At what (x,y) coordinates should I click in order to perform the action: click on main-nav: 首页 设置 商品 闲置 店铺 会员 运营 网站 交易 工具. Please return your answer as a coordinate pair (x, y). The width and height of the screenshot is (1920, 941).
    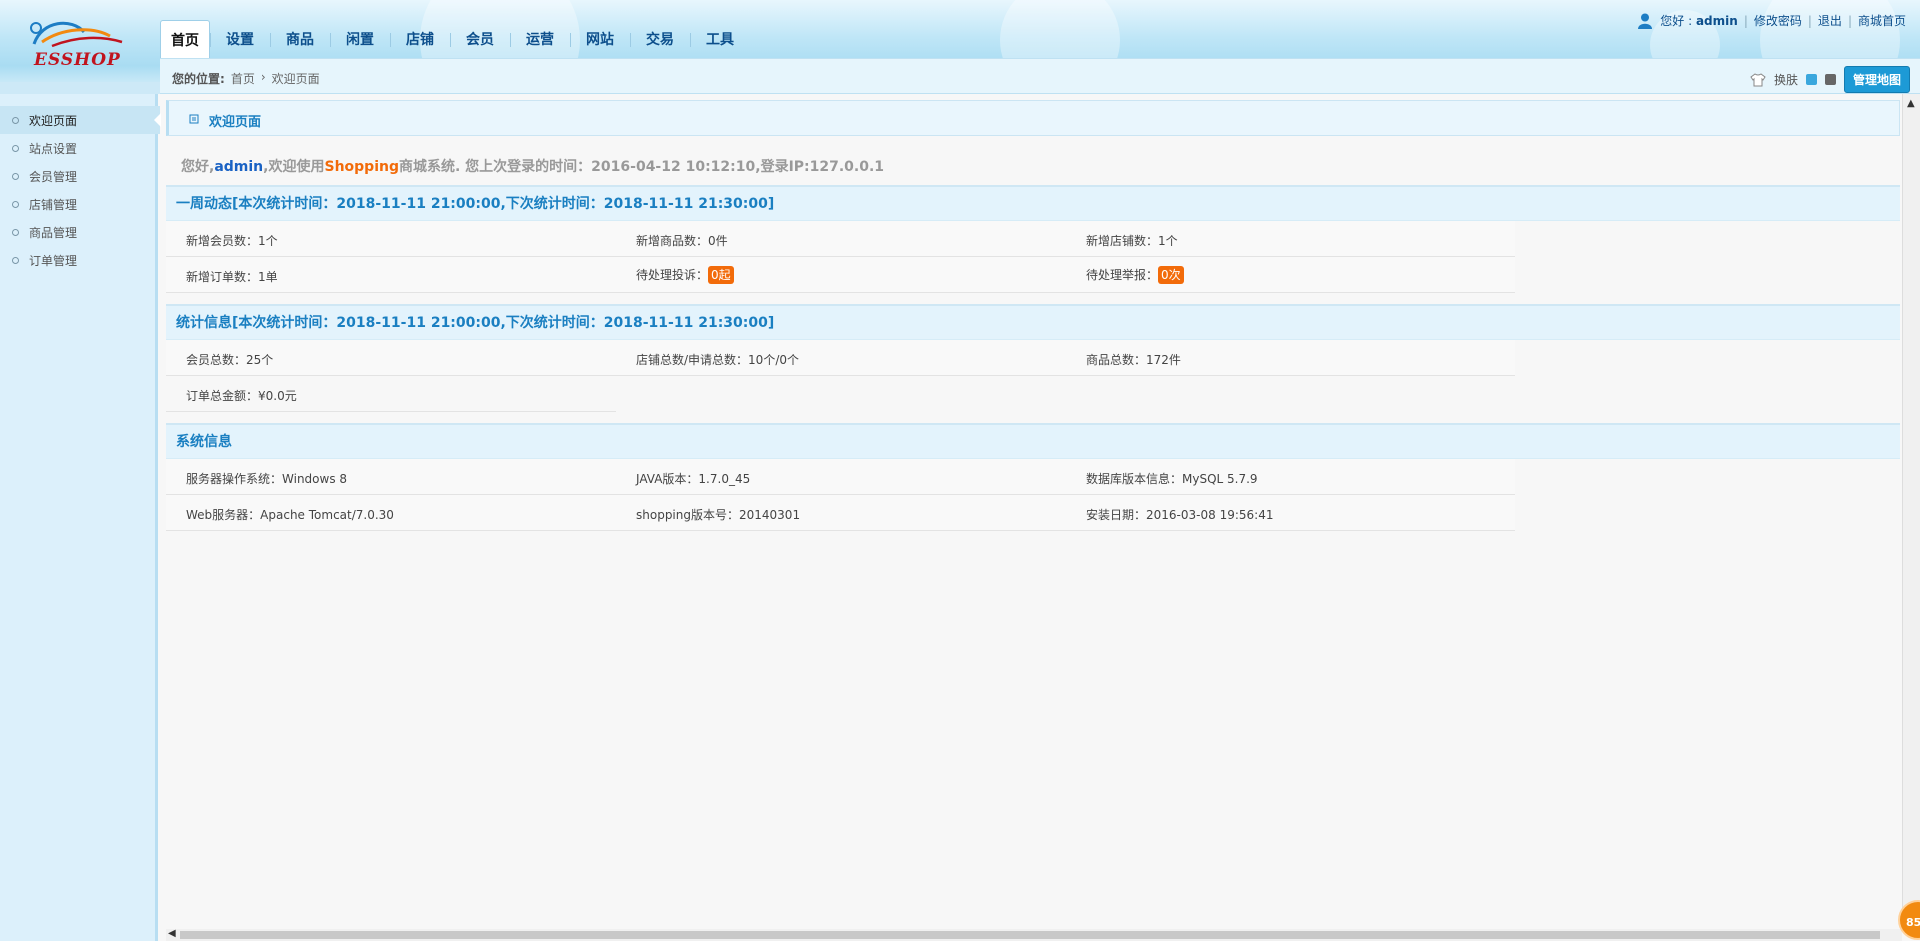
    Looking at the image, I should click on (455, 39).